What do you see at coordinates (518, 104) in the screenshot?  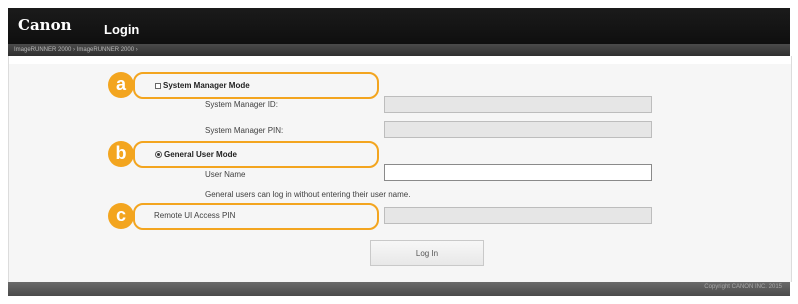 I see `system-manager-id-input` at bounding box center [518, 104].